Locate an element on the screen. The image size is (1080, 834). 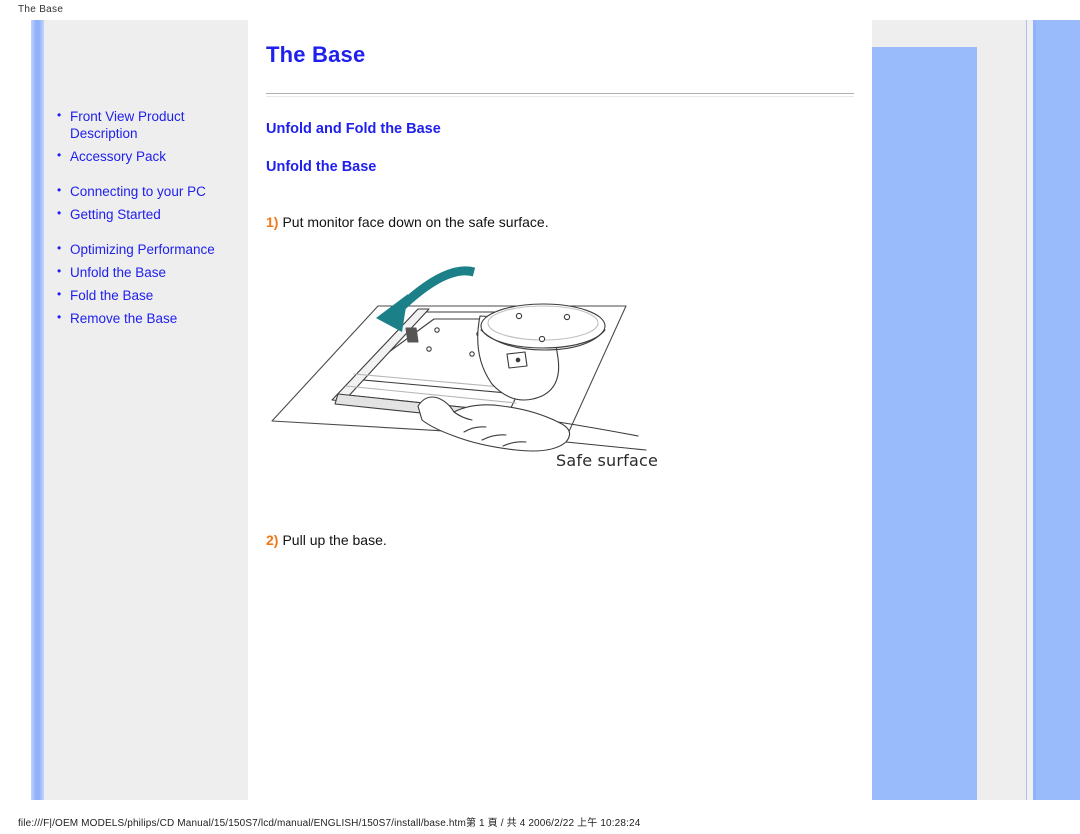
sidebar-item-front-view-product-description: Front View Product Description is located at coordinates (152, 124).